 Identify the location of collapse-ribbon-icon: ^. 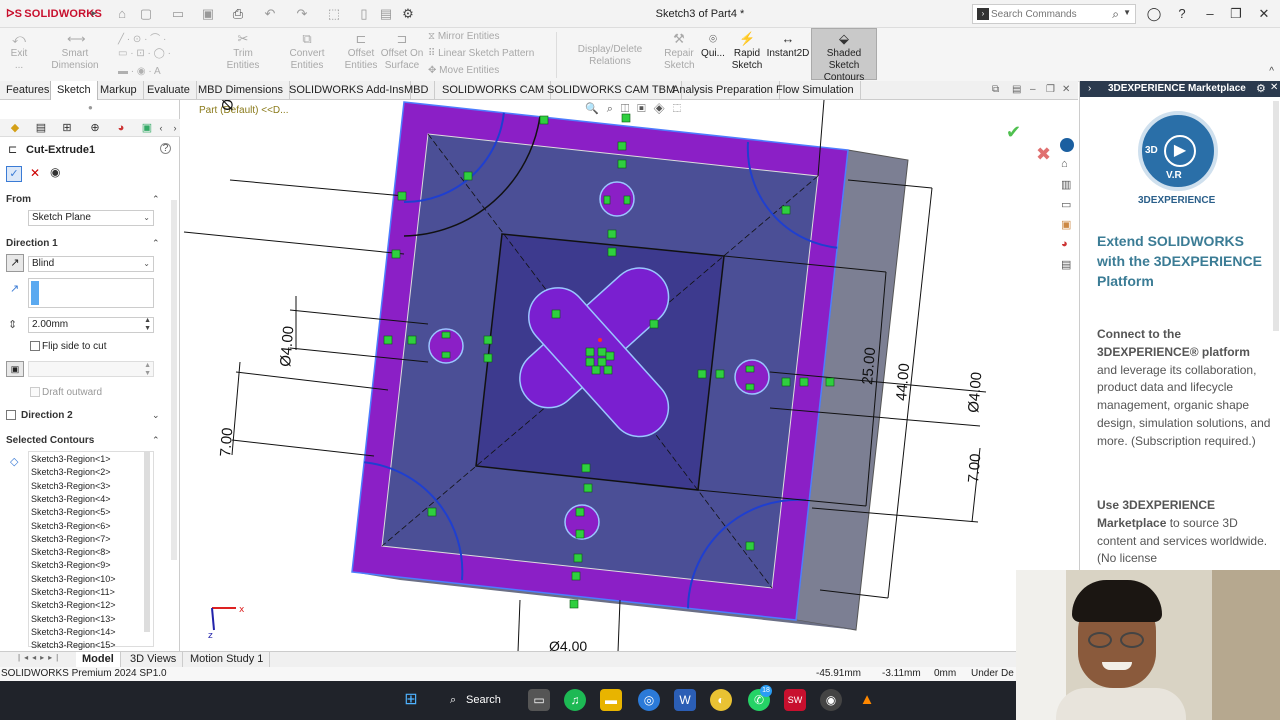
(1271, 71).